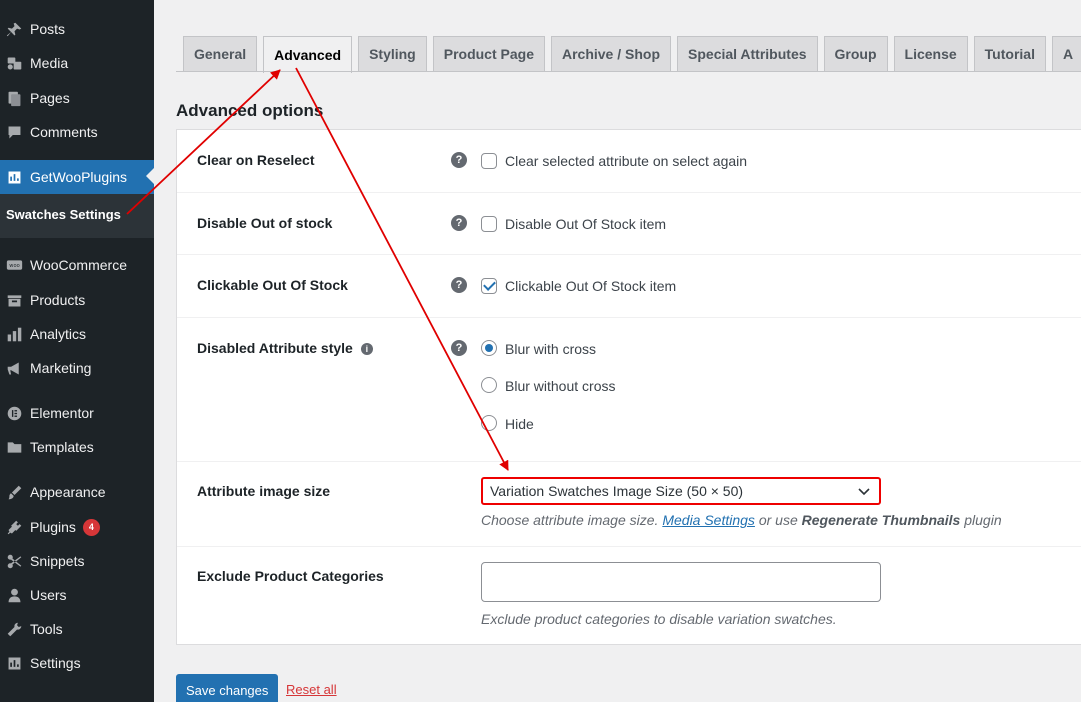 Image resolution: width=1081 pixels, height=702 pixels. Describe the element at coordinates (77, 368) in the screenshot. I see `sidebar-item-marketing: Marketing` at that location.